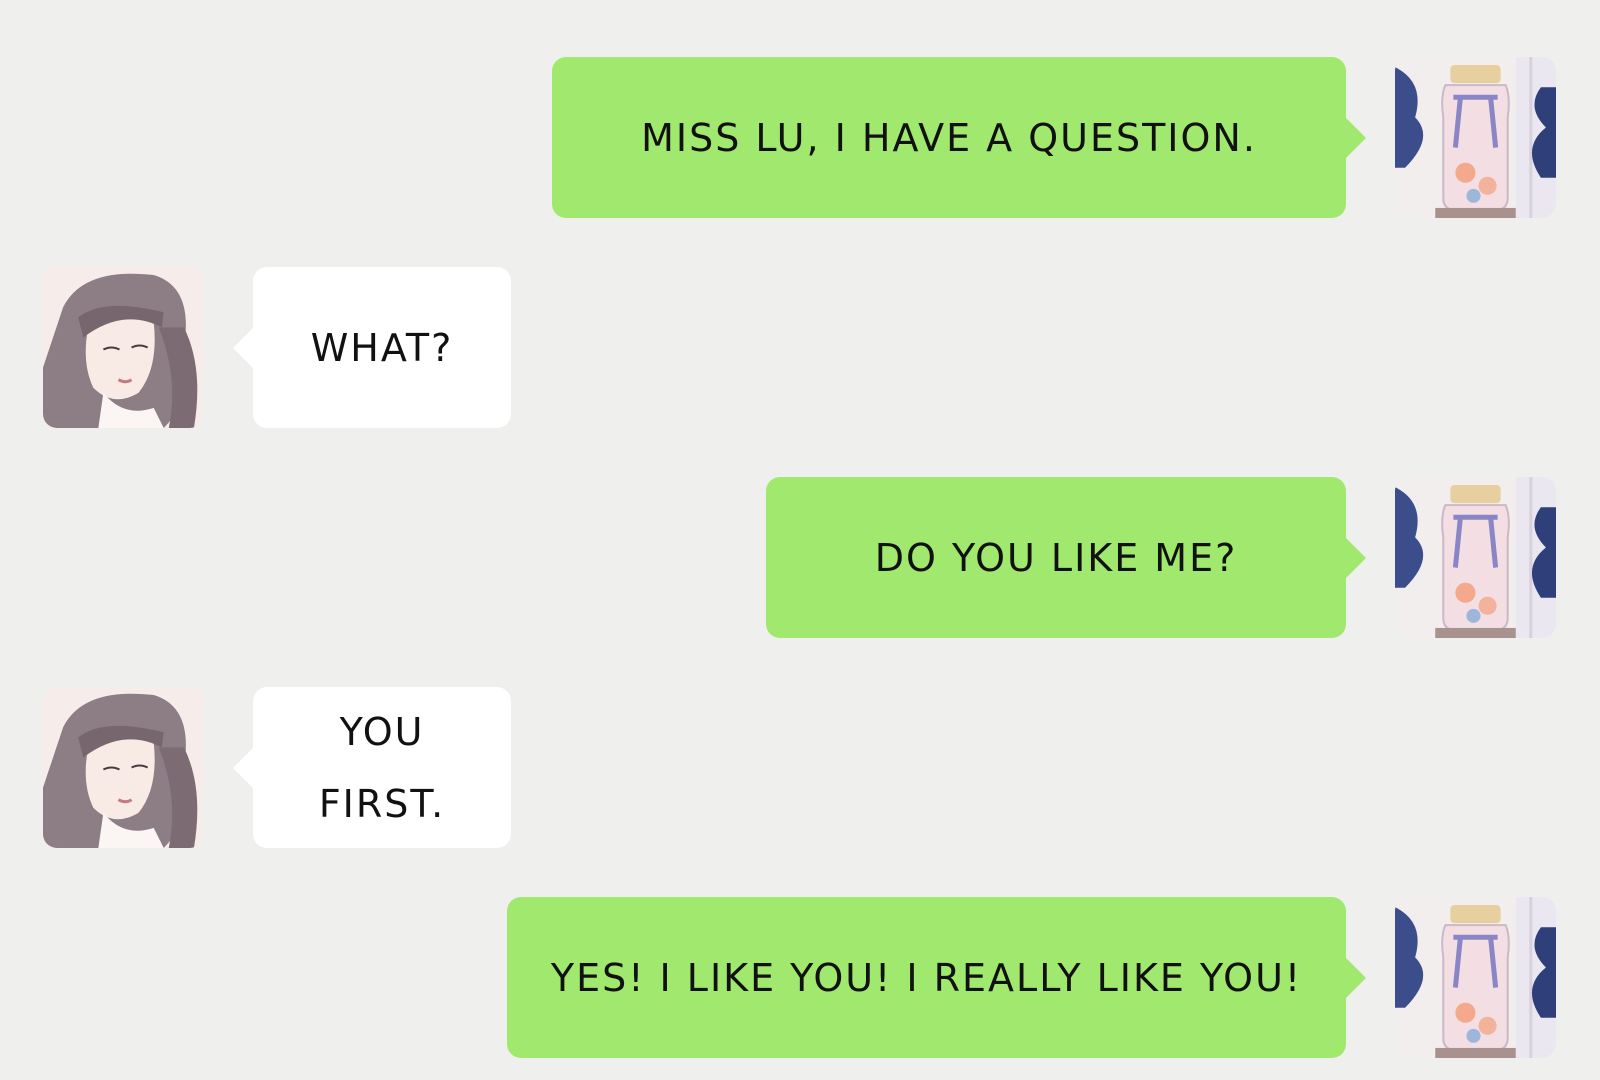 This screenshot has height=1080, width=1600. I want to click on outgoing-message-bubble: MISS LU, I HAVE A QUESTION., so click(949, 137).